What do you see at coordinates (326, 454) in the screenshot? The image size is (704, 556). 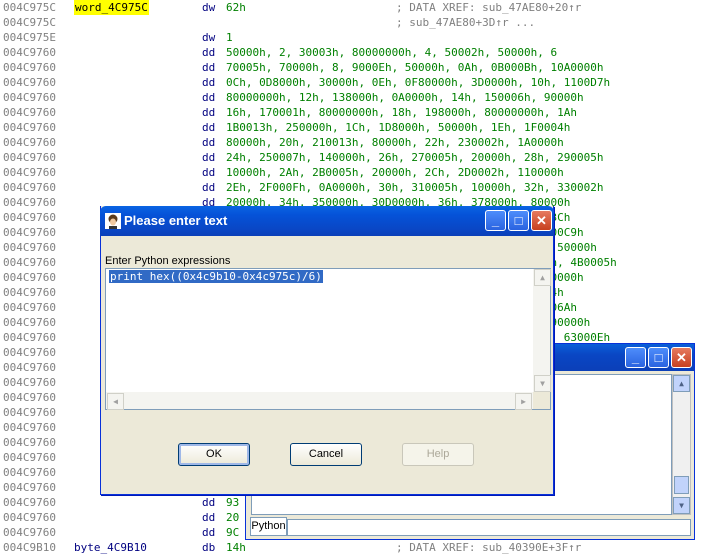 I see `cancel-button: Cancel` at bounding box center [326, 454].